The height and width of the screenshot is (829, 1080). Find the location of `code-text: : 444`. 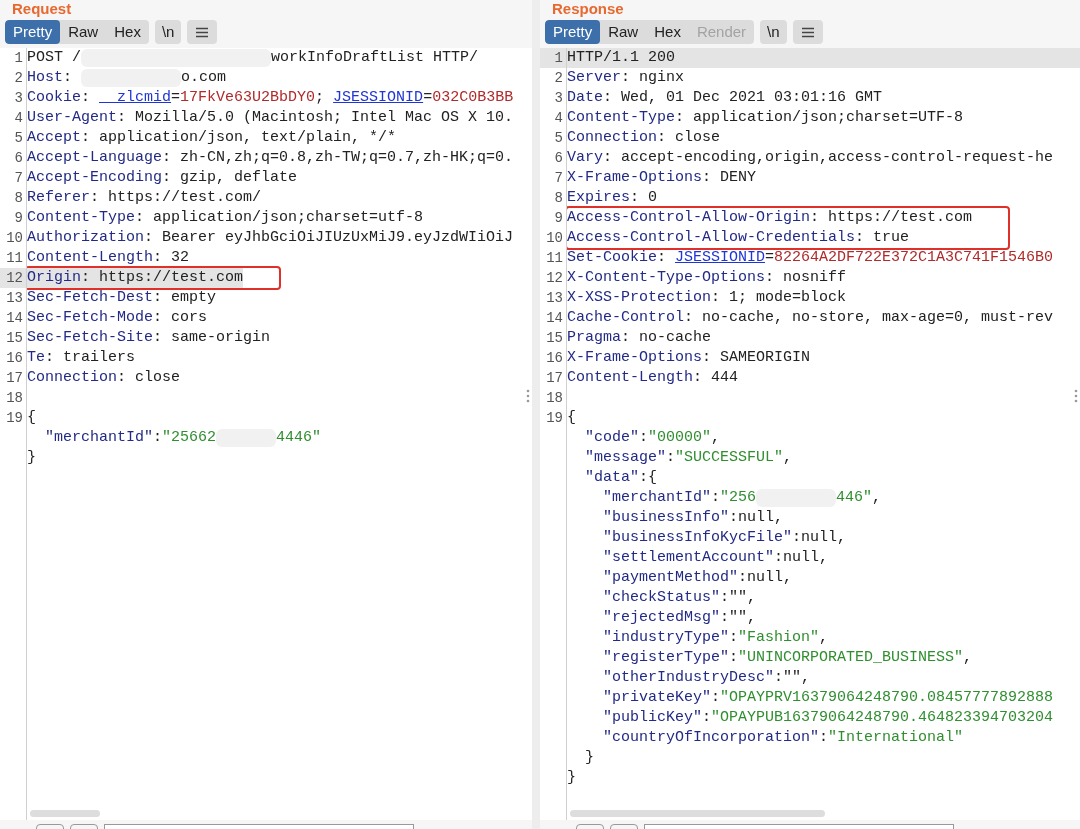

code-text: : 444 is located at coordinates (716, 378).